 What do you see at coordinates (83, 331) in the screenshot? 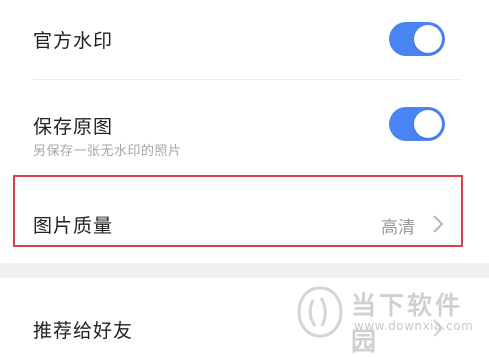
I see `recommend-label: 推荐给好友` at bounding box center [83, 331].